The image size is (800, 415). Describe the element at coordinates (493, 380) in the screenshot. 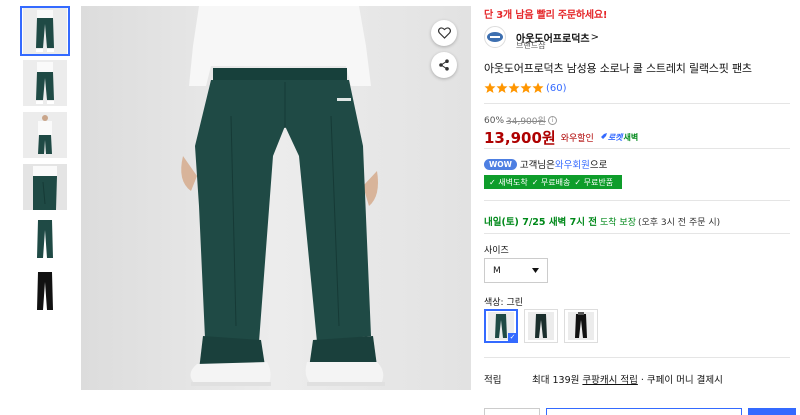

I see `reward-label: 적립` at that location.